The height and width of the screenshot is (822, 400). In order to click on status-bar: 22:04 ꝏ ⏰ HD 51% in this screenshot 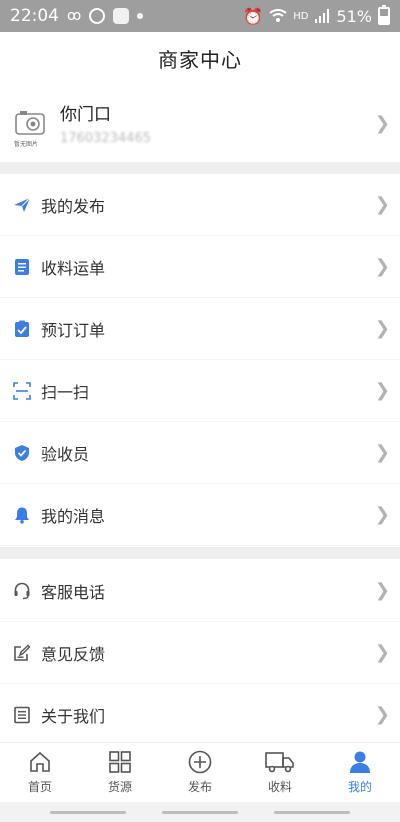, I will do `click(200, 16)`.